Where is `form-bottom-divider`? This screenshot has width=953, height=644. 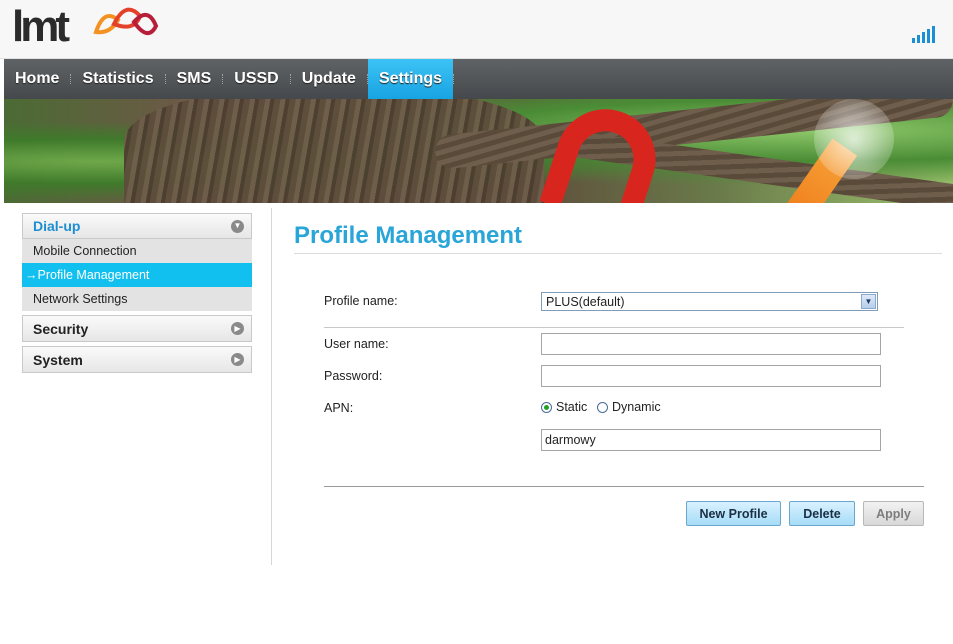
form-bottom-divider is located at coordinates (624, 486).